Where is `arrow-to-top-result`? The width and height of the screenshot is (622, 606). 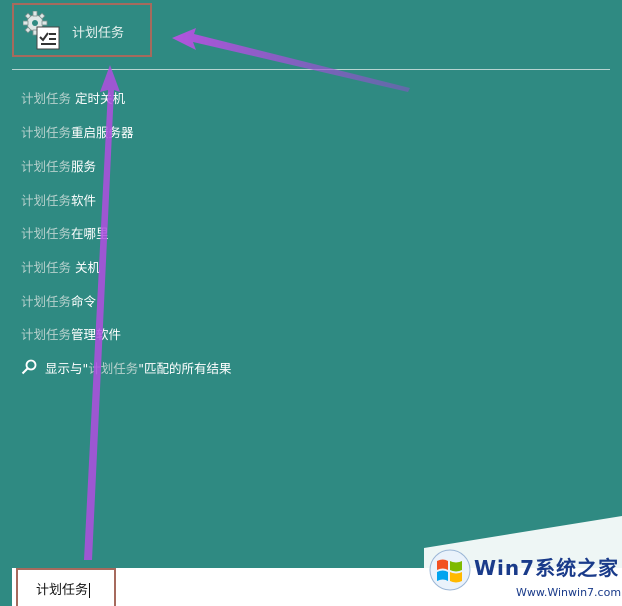 arrow-to-top-result is located at coordinates (291, 60).